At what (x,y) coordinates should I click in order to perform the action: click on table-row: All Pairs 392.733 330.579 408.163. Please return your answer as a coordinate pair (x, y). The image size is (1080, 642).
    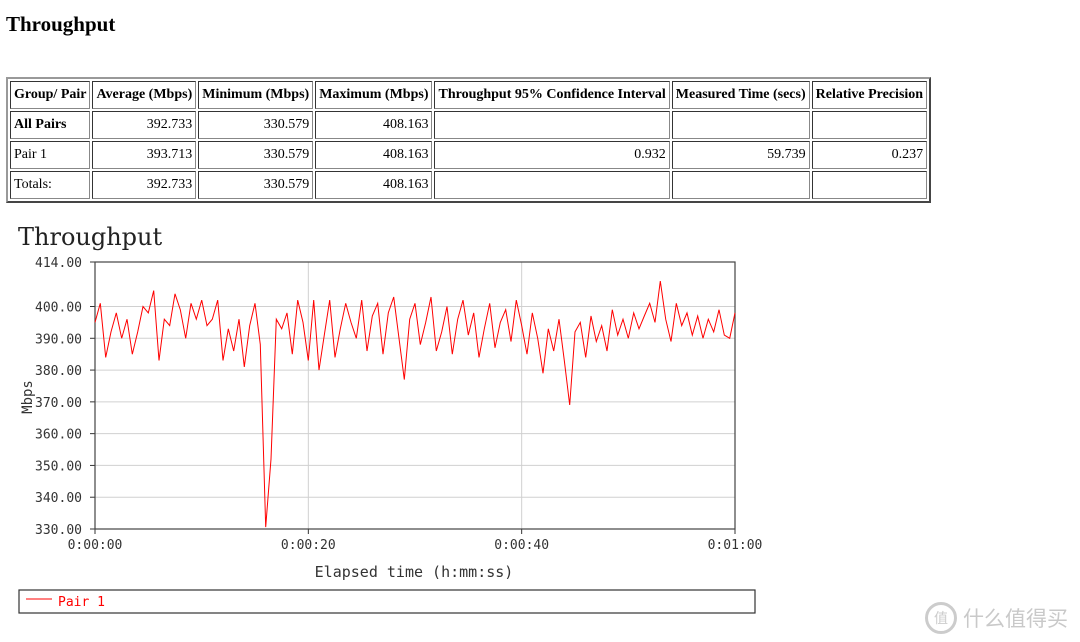
    Looking at the image, I should click on (469, 125).